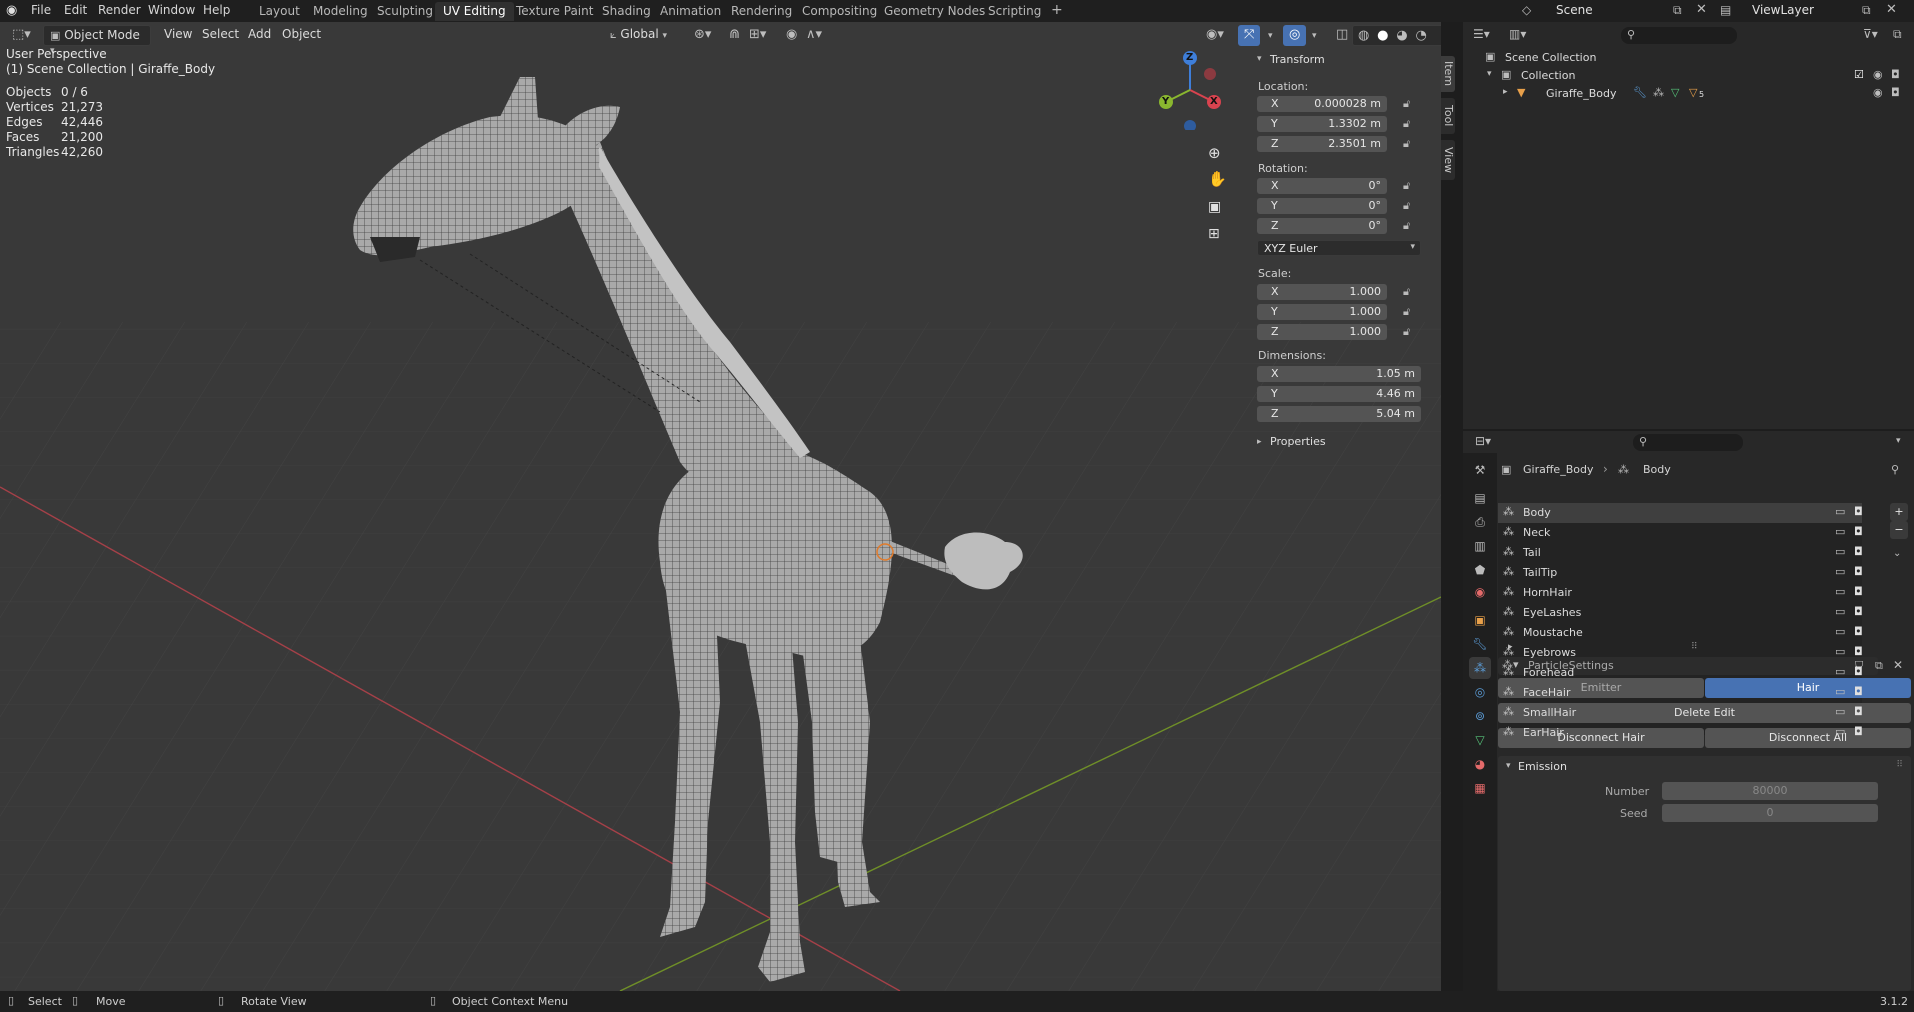 This screenshot has height=1012, width=1914. What do you see at coordinates (1401, 35) in the screenshot?
I see `material-shading-icon: ◕` at bounding box center [1401, 35].